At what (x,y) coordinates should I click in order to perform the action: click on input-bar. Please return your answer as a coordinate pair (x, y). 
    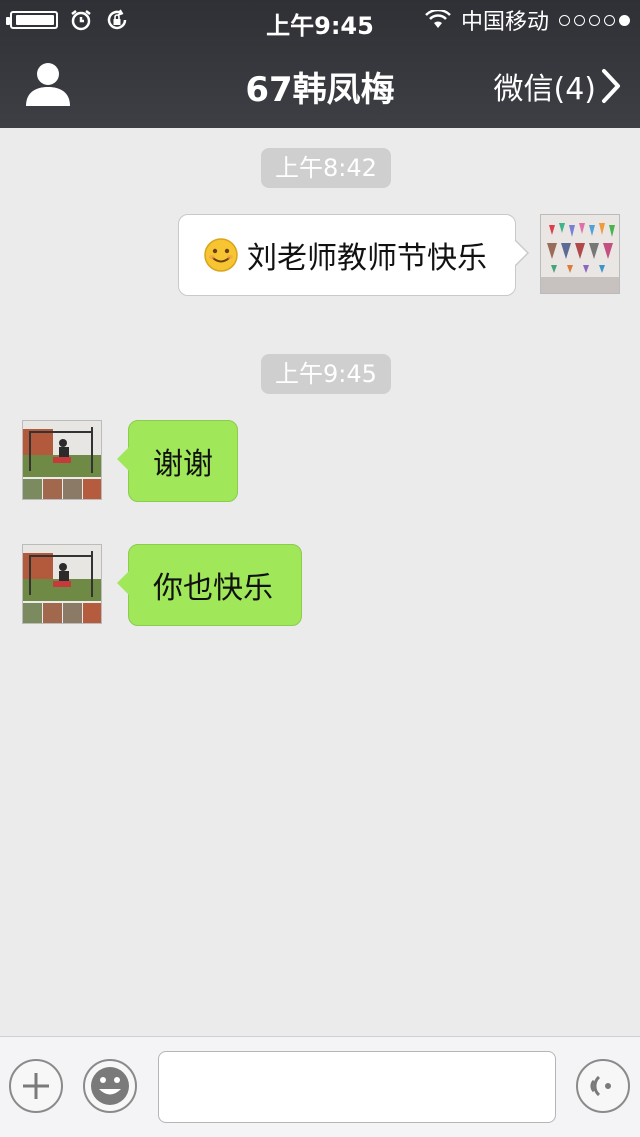
    Looking at the image, I should click on (320, 1086).